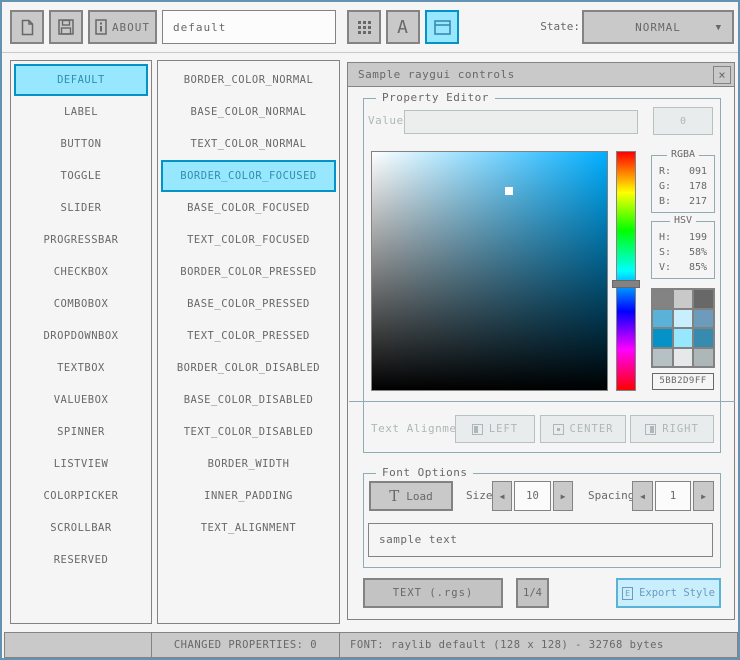 The height and width of the screenshot is (660, 740). Describe the element at coordinates (626, 271) in the screenshot. I see `hue-bar` at that location.